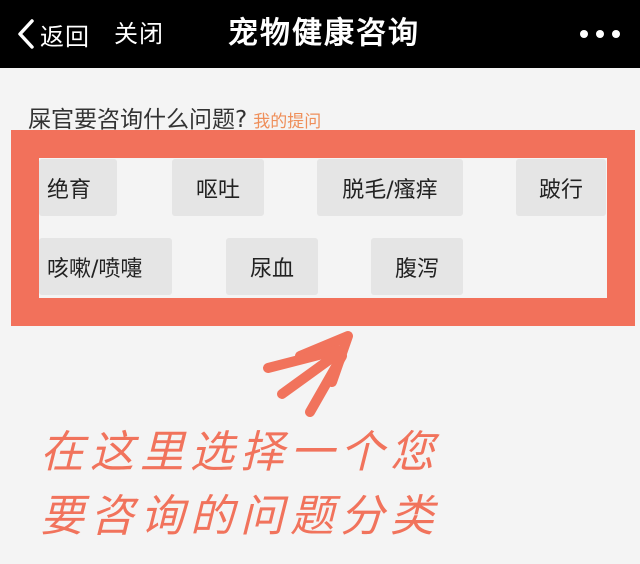  I want to click on category-button-cough-sneeze: 咳嗽/喷嚏, so click(105, 266).